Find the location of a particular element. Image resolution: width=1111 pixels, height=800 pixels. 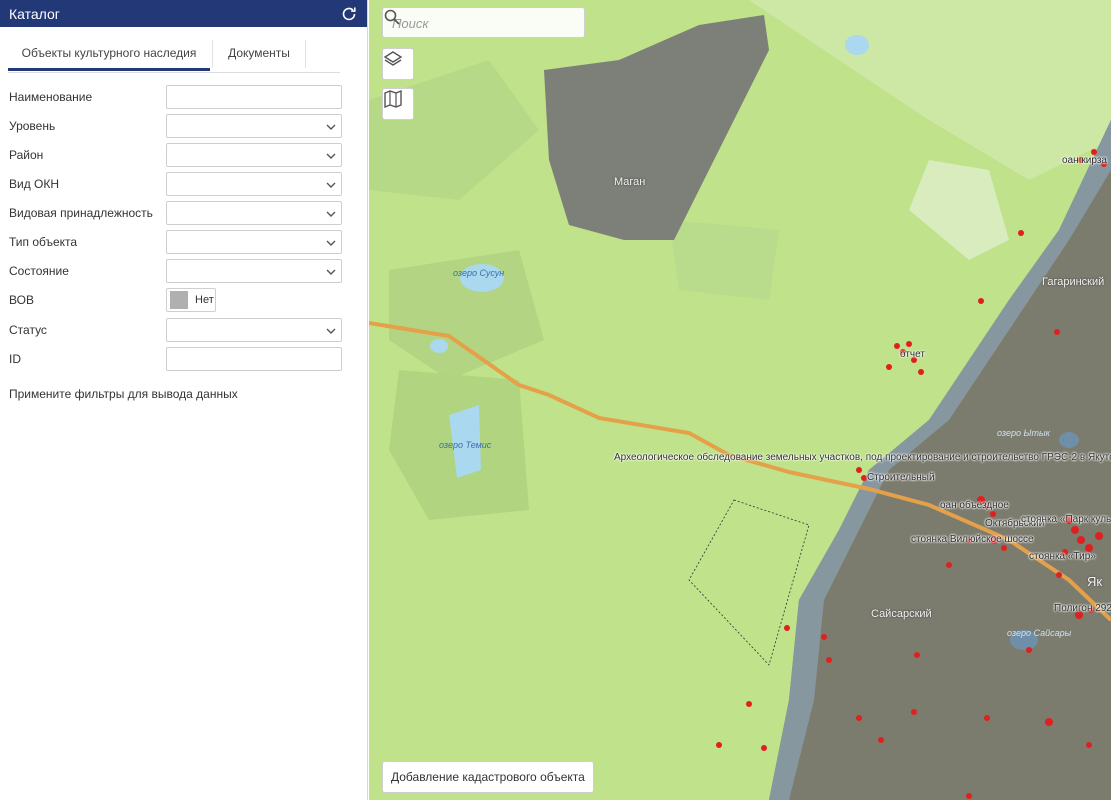

field-status-label: Статус is located at coordinates (28, 330).